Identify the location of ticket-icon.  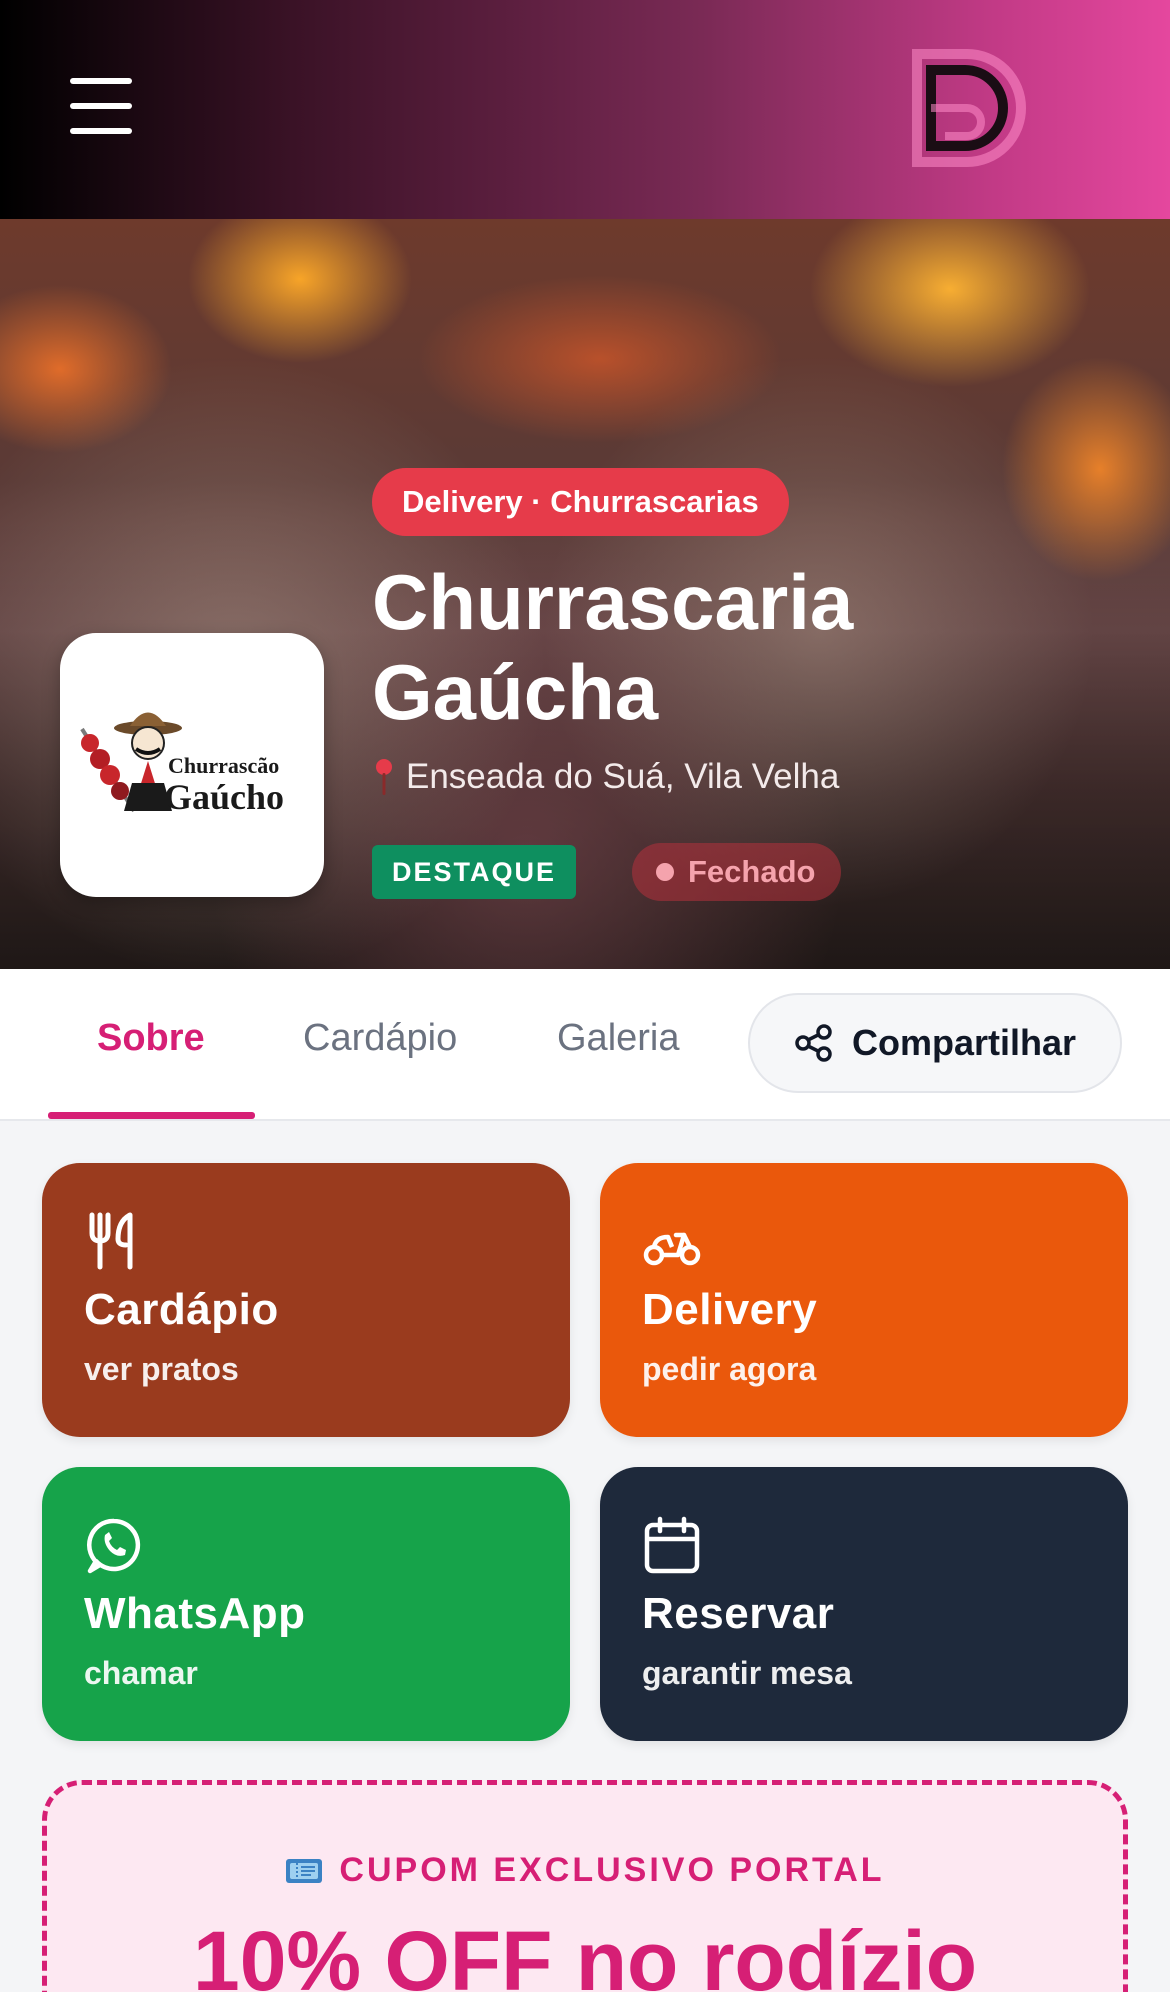
(304, 1870).